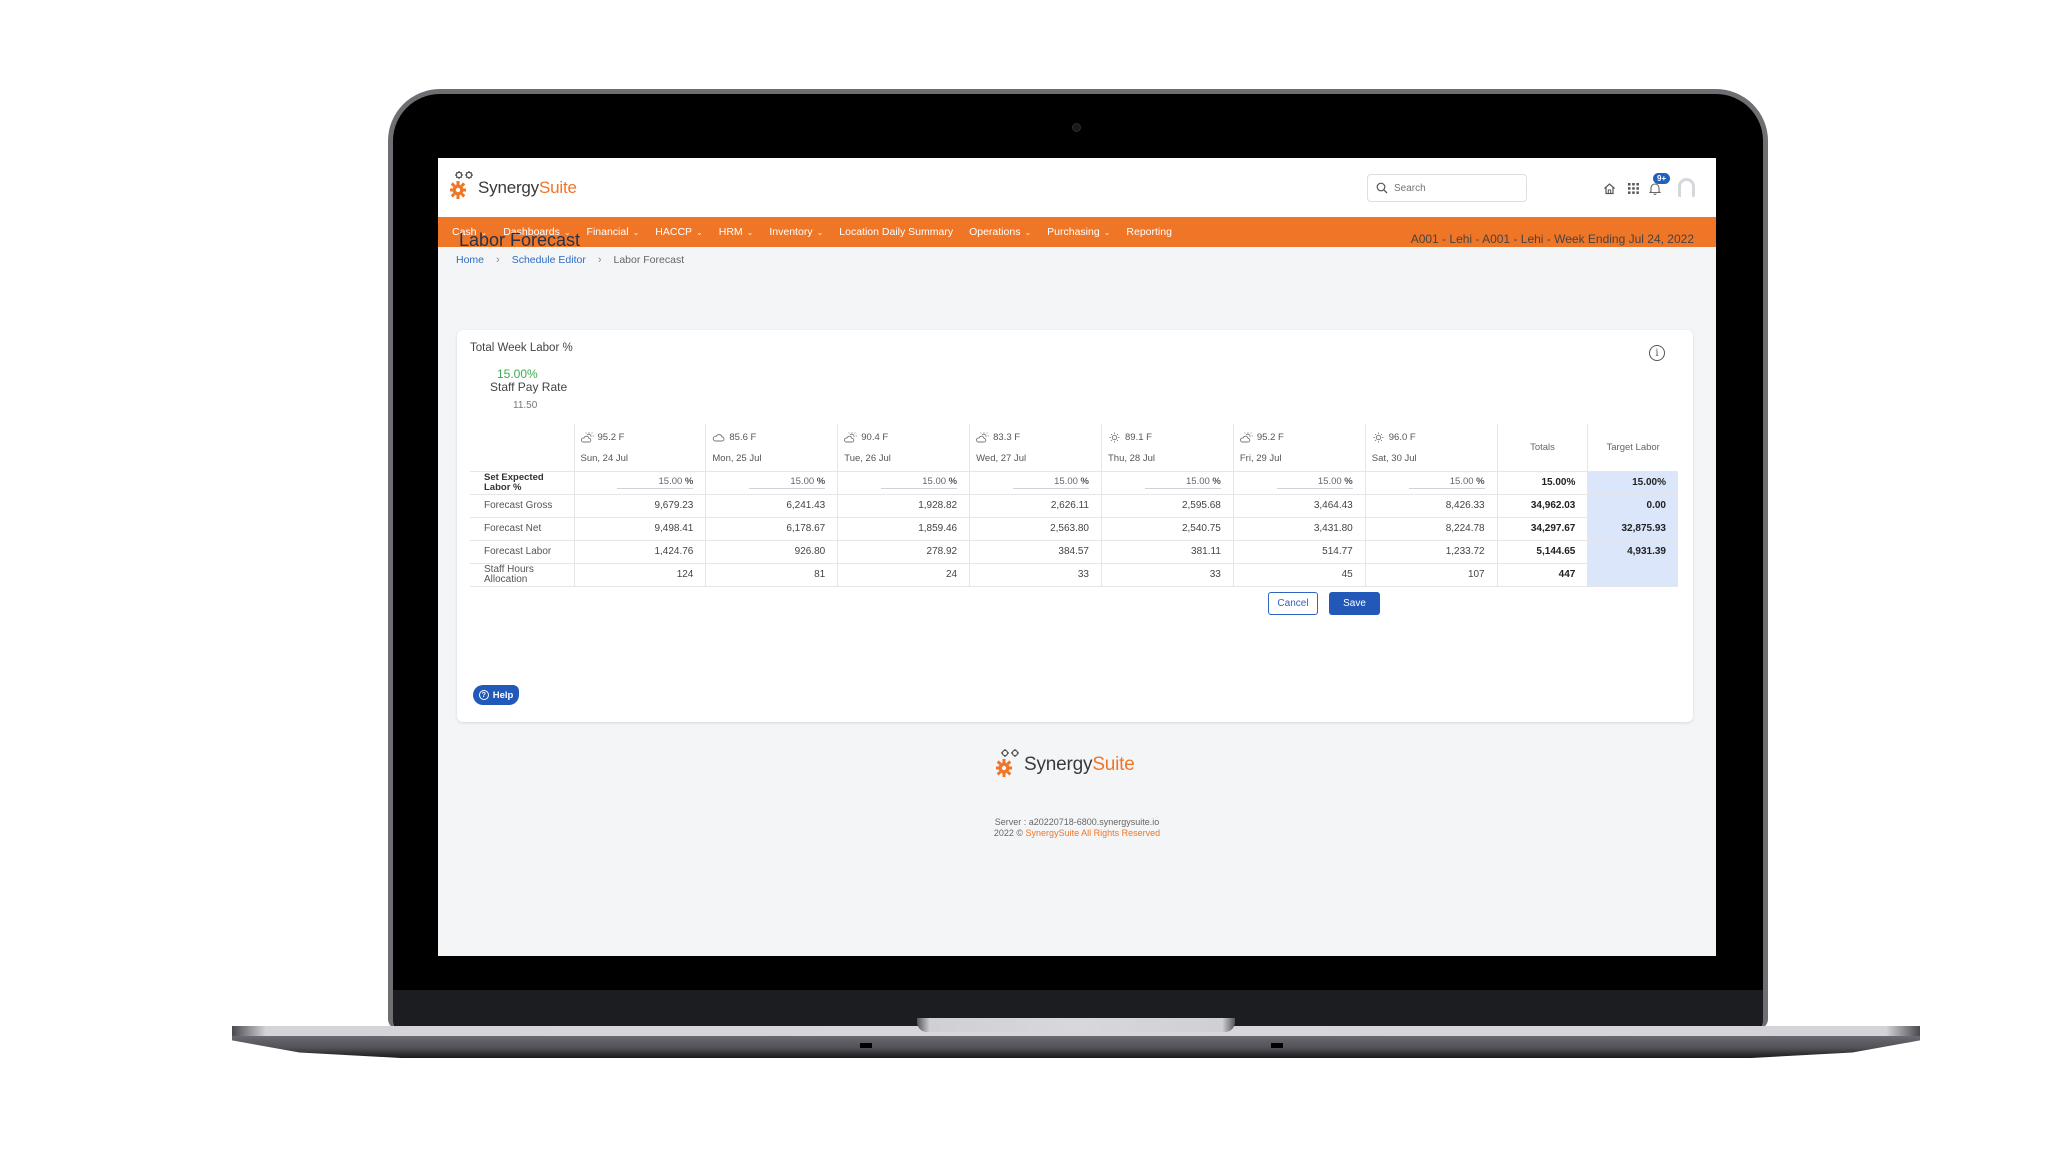 The height and width of the screenshot is (1152, 2048). I want to click on nav-item-haccp: HACCP ⌄, so click(678, 232).